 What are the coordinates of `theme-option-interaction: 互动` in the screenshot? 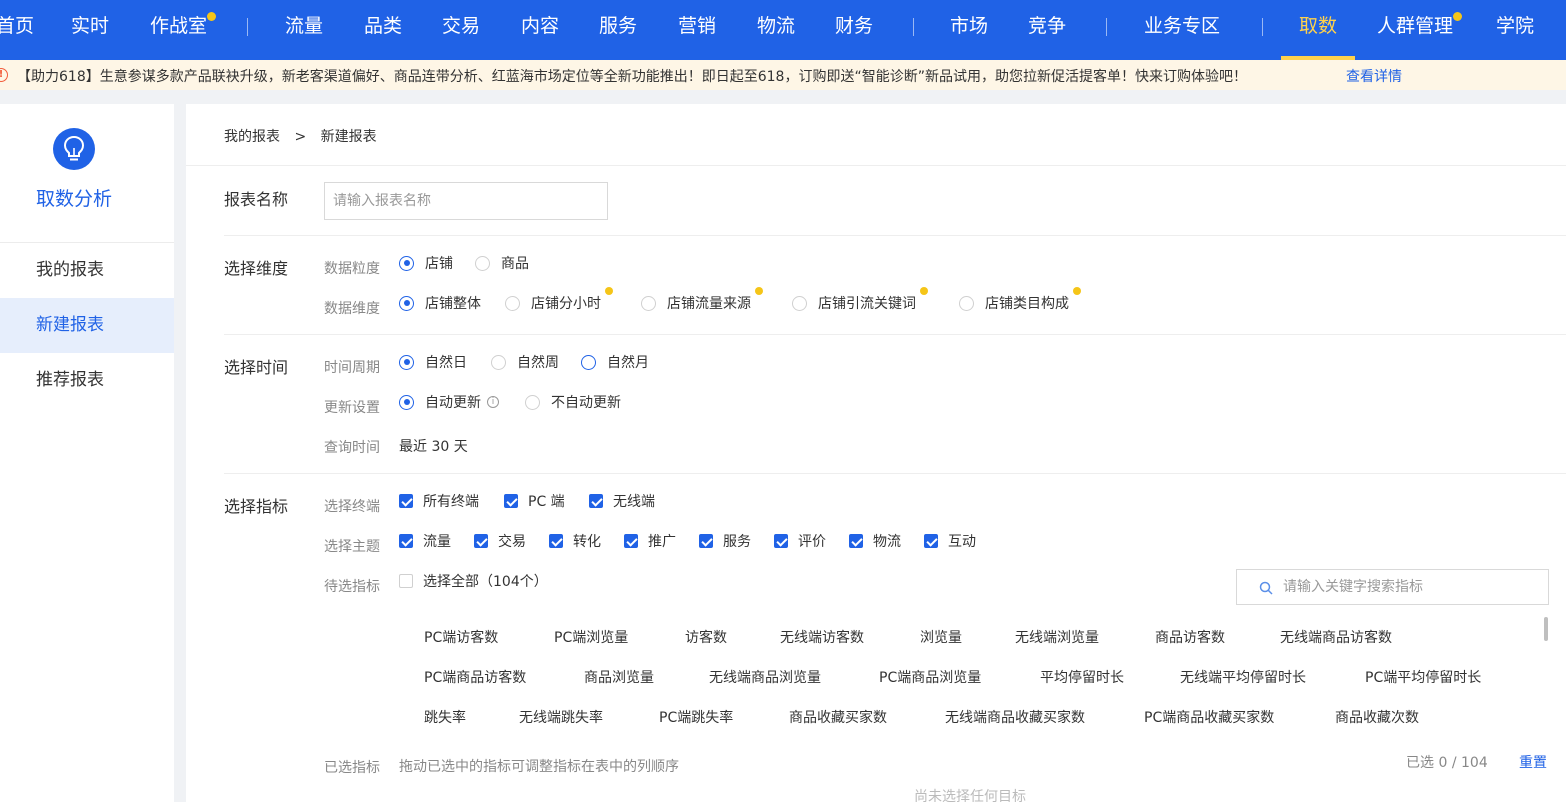 It's located at (950, 541).